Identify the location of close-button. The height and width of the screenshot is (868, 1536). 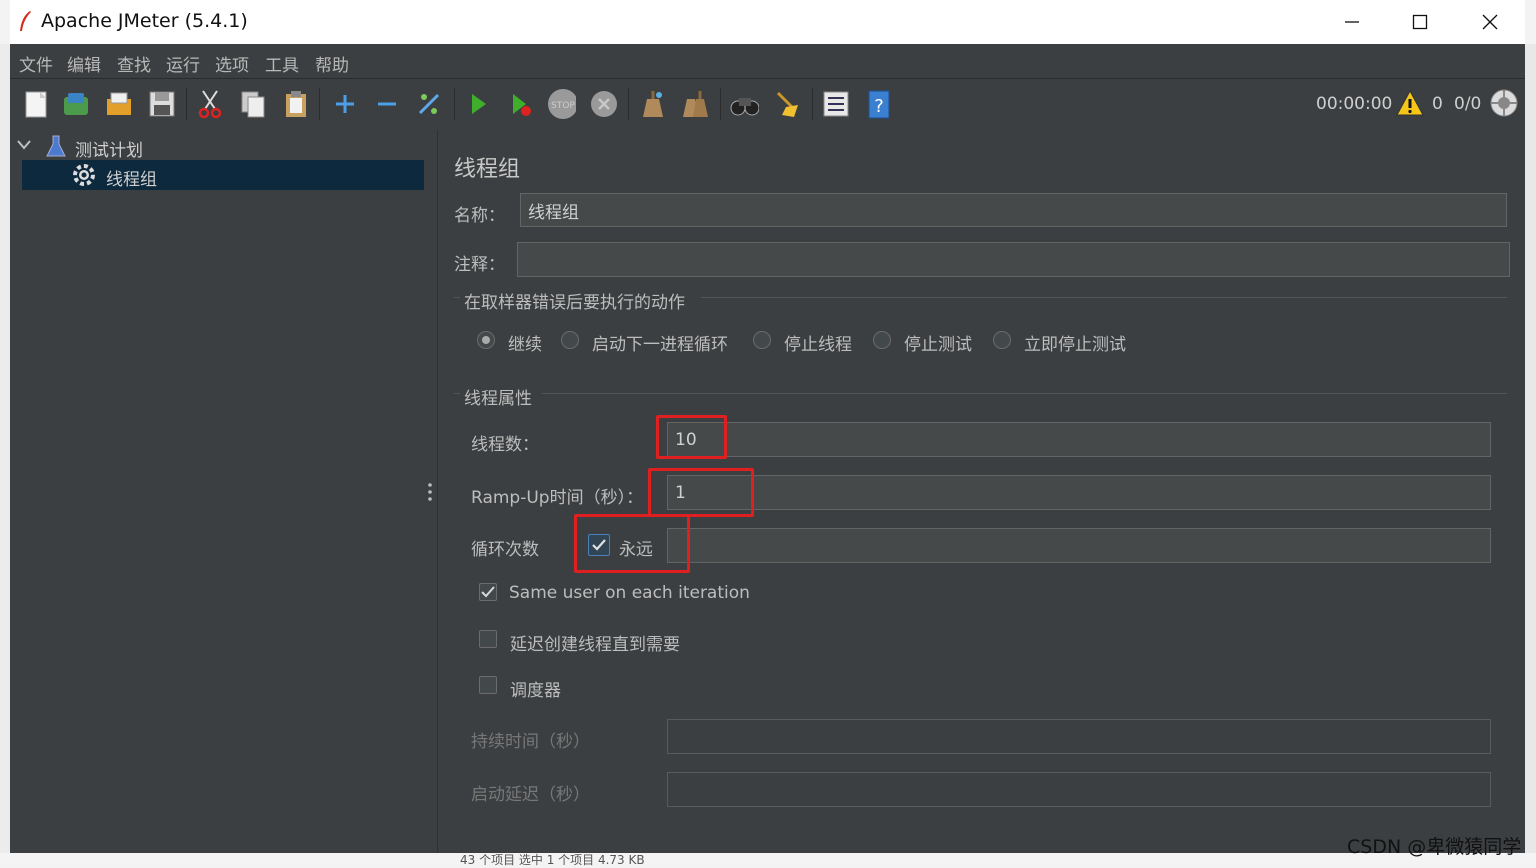
(1490, 22).